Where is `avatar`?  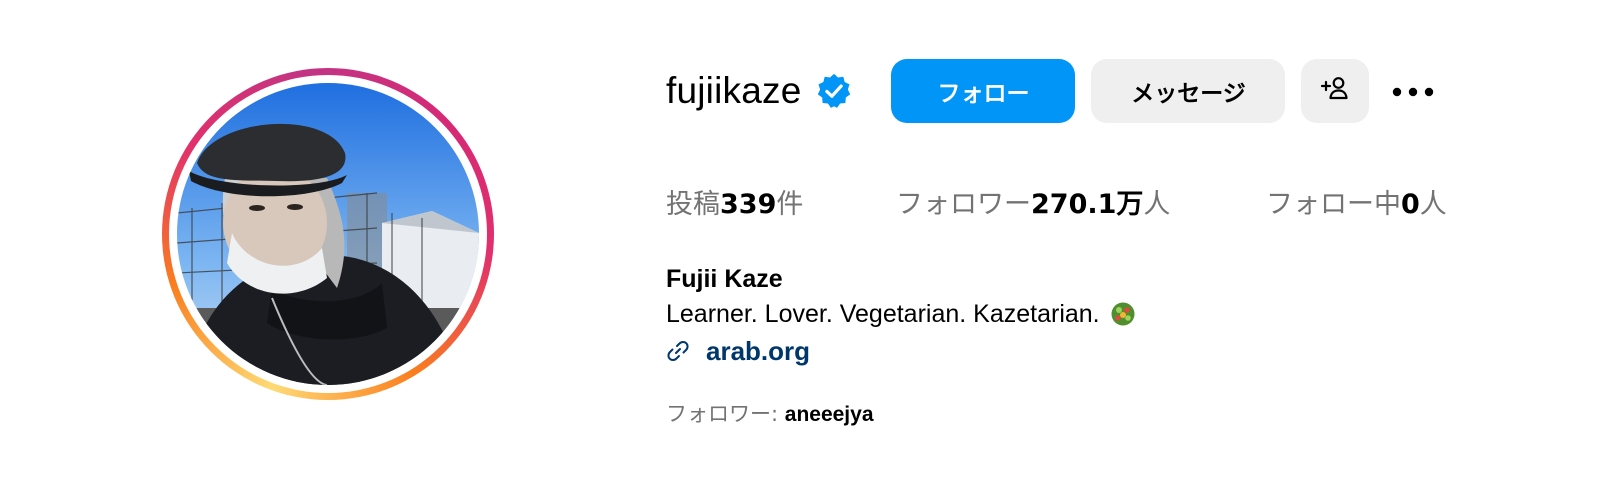 avatar is located at coordinates (328, 234).